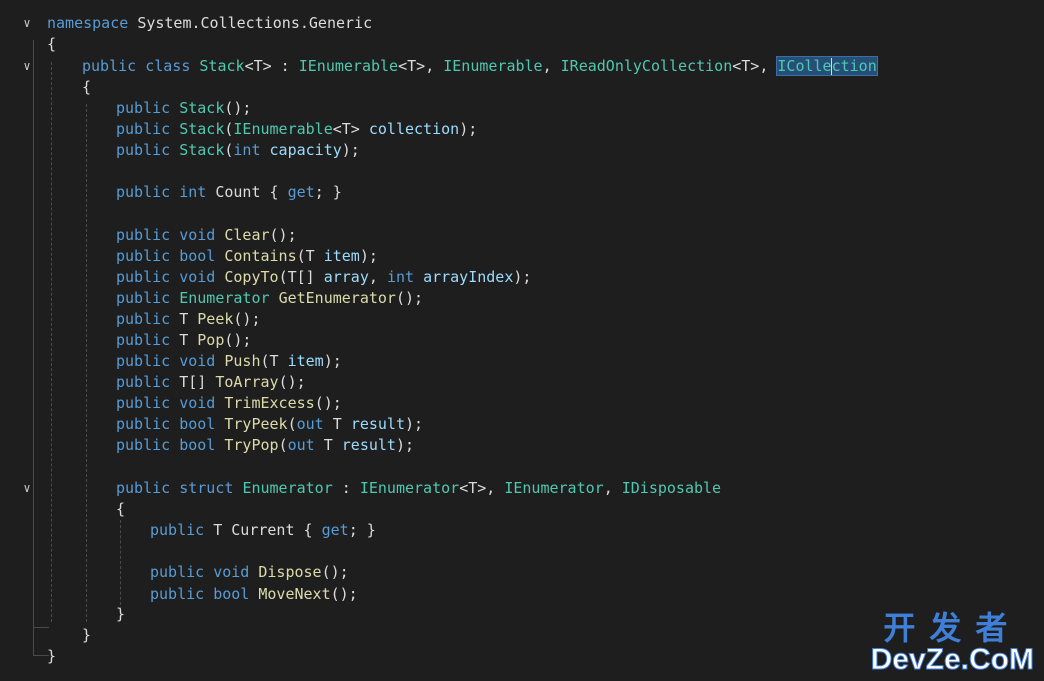 This screenshot has height=681, width=1044. Describe the element at coordinates (211, 382) in the screenshot. I see `code-line: public T[] ToArray();` at that location.